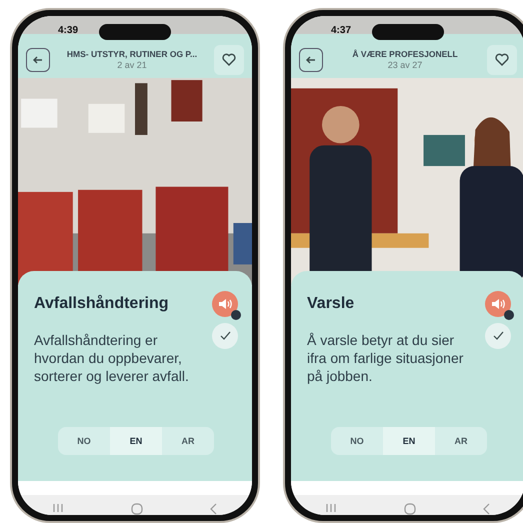 Image resolution: width=523 pixels, height=523 pixels. I want to click on status-time: 4:39, so click(68, 31).